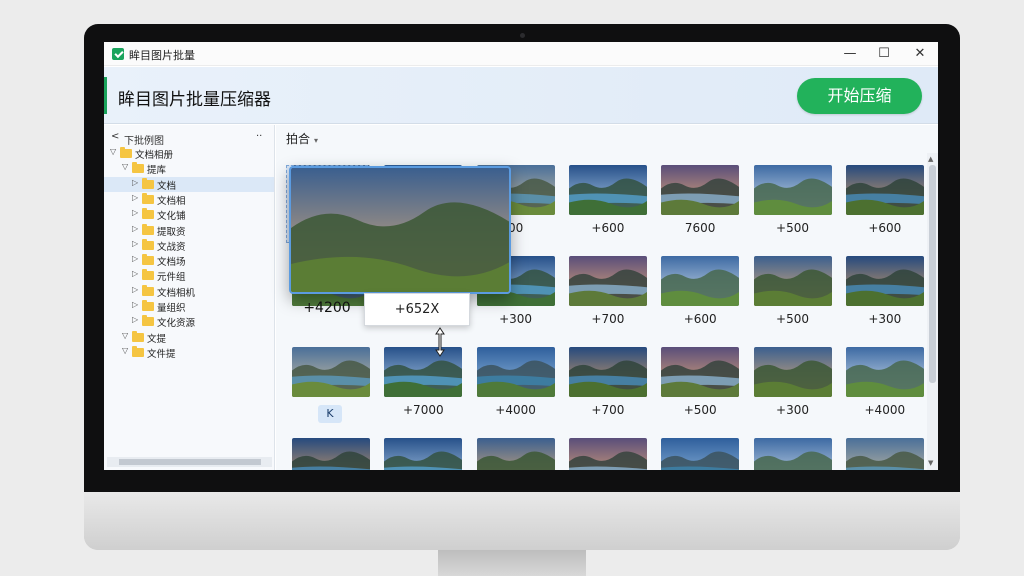  Describe the element at coordinates (162, 55) in the screenshot. I see `window-title: 眸目图片批量` at that location.